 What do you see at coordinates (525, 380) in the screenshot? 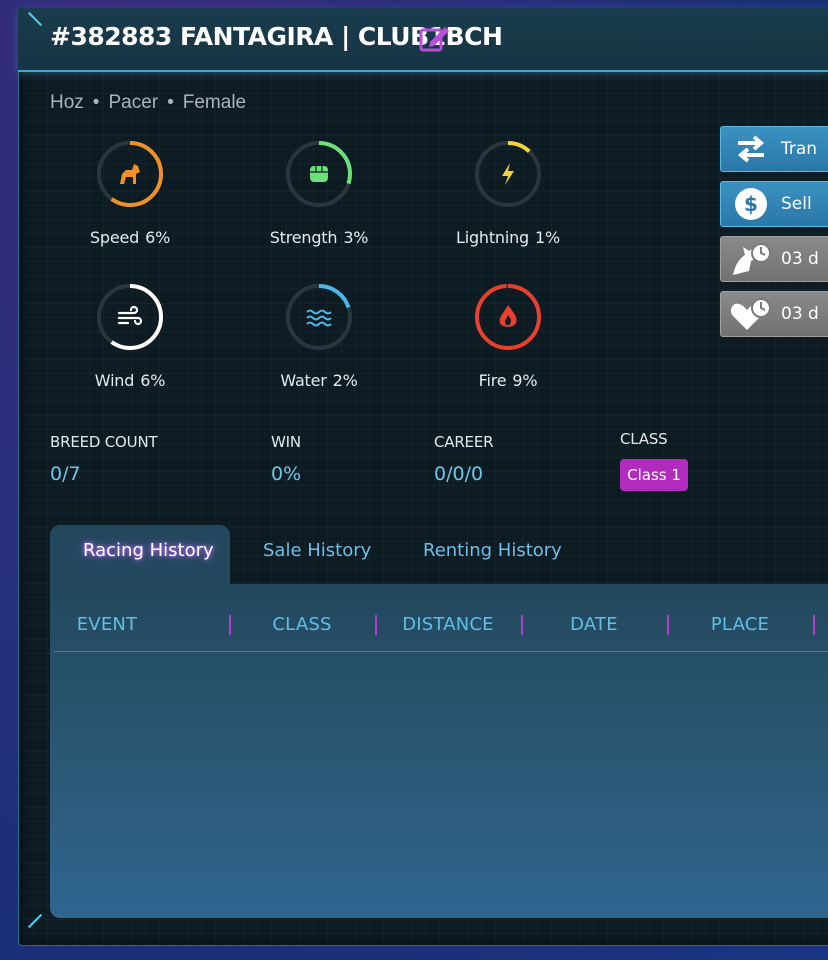
I see `stat-value: 9%` at bounding box center [525, 380].